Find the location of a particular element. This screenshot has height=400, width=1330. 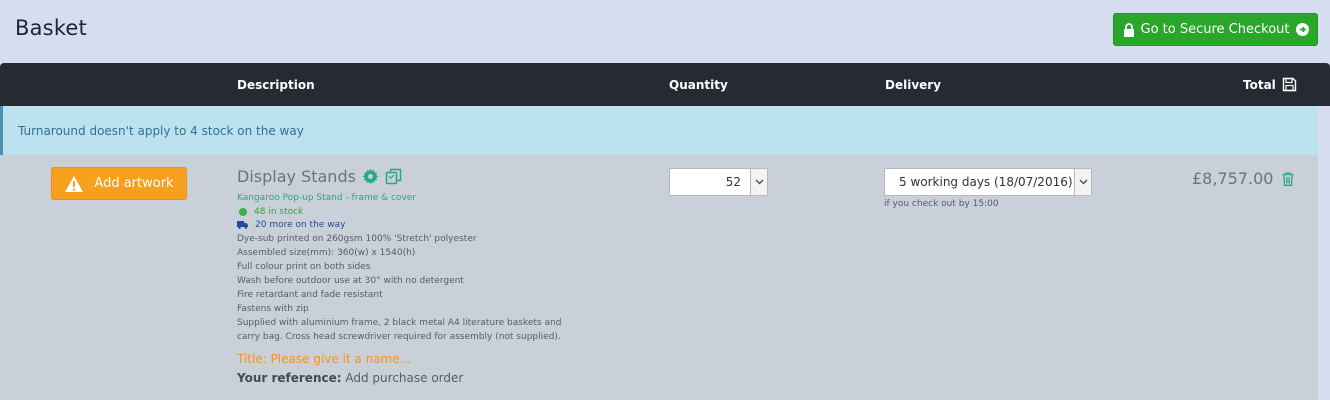

column-description: Description is located at coordinates (276, 85).